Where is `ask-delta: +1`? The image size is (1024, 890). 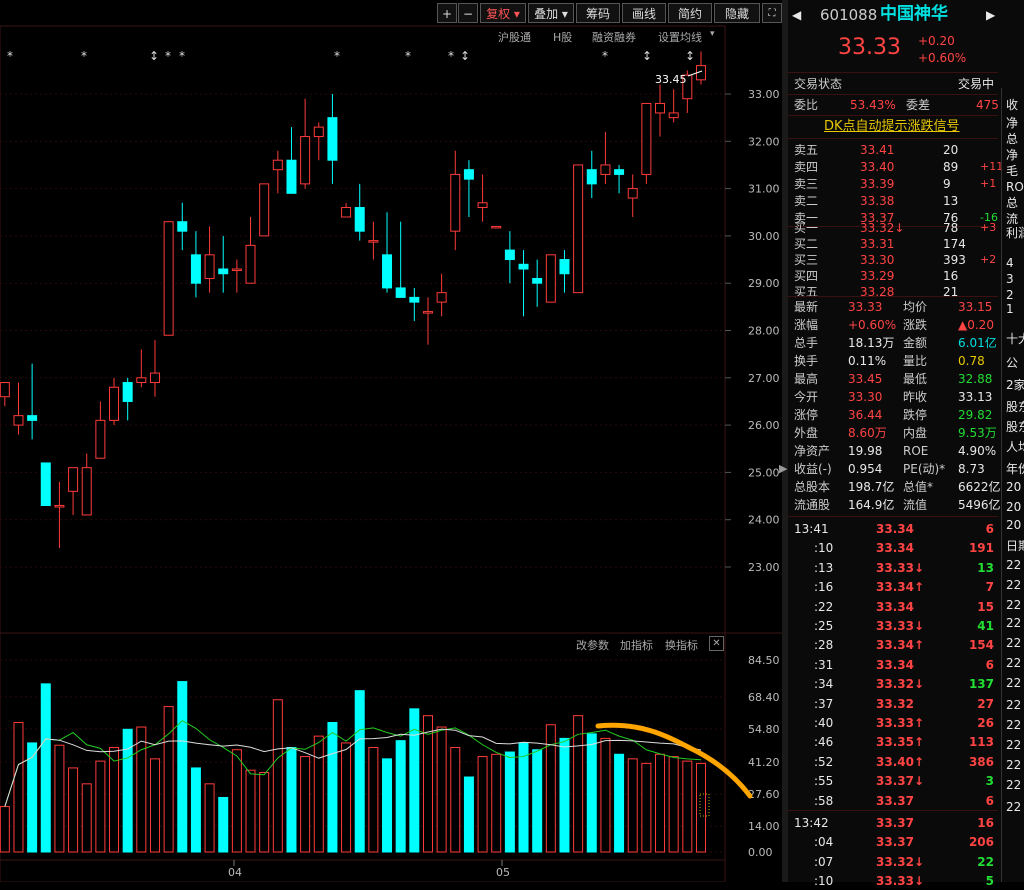
ask-delta: +1 is located at coordinates (988, 183).